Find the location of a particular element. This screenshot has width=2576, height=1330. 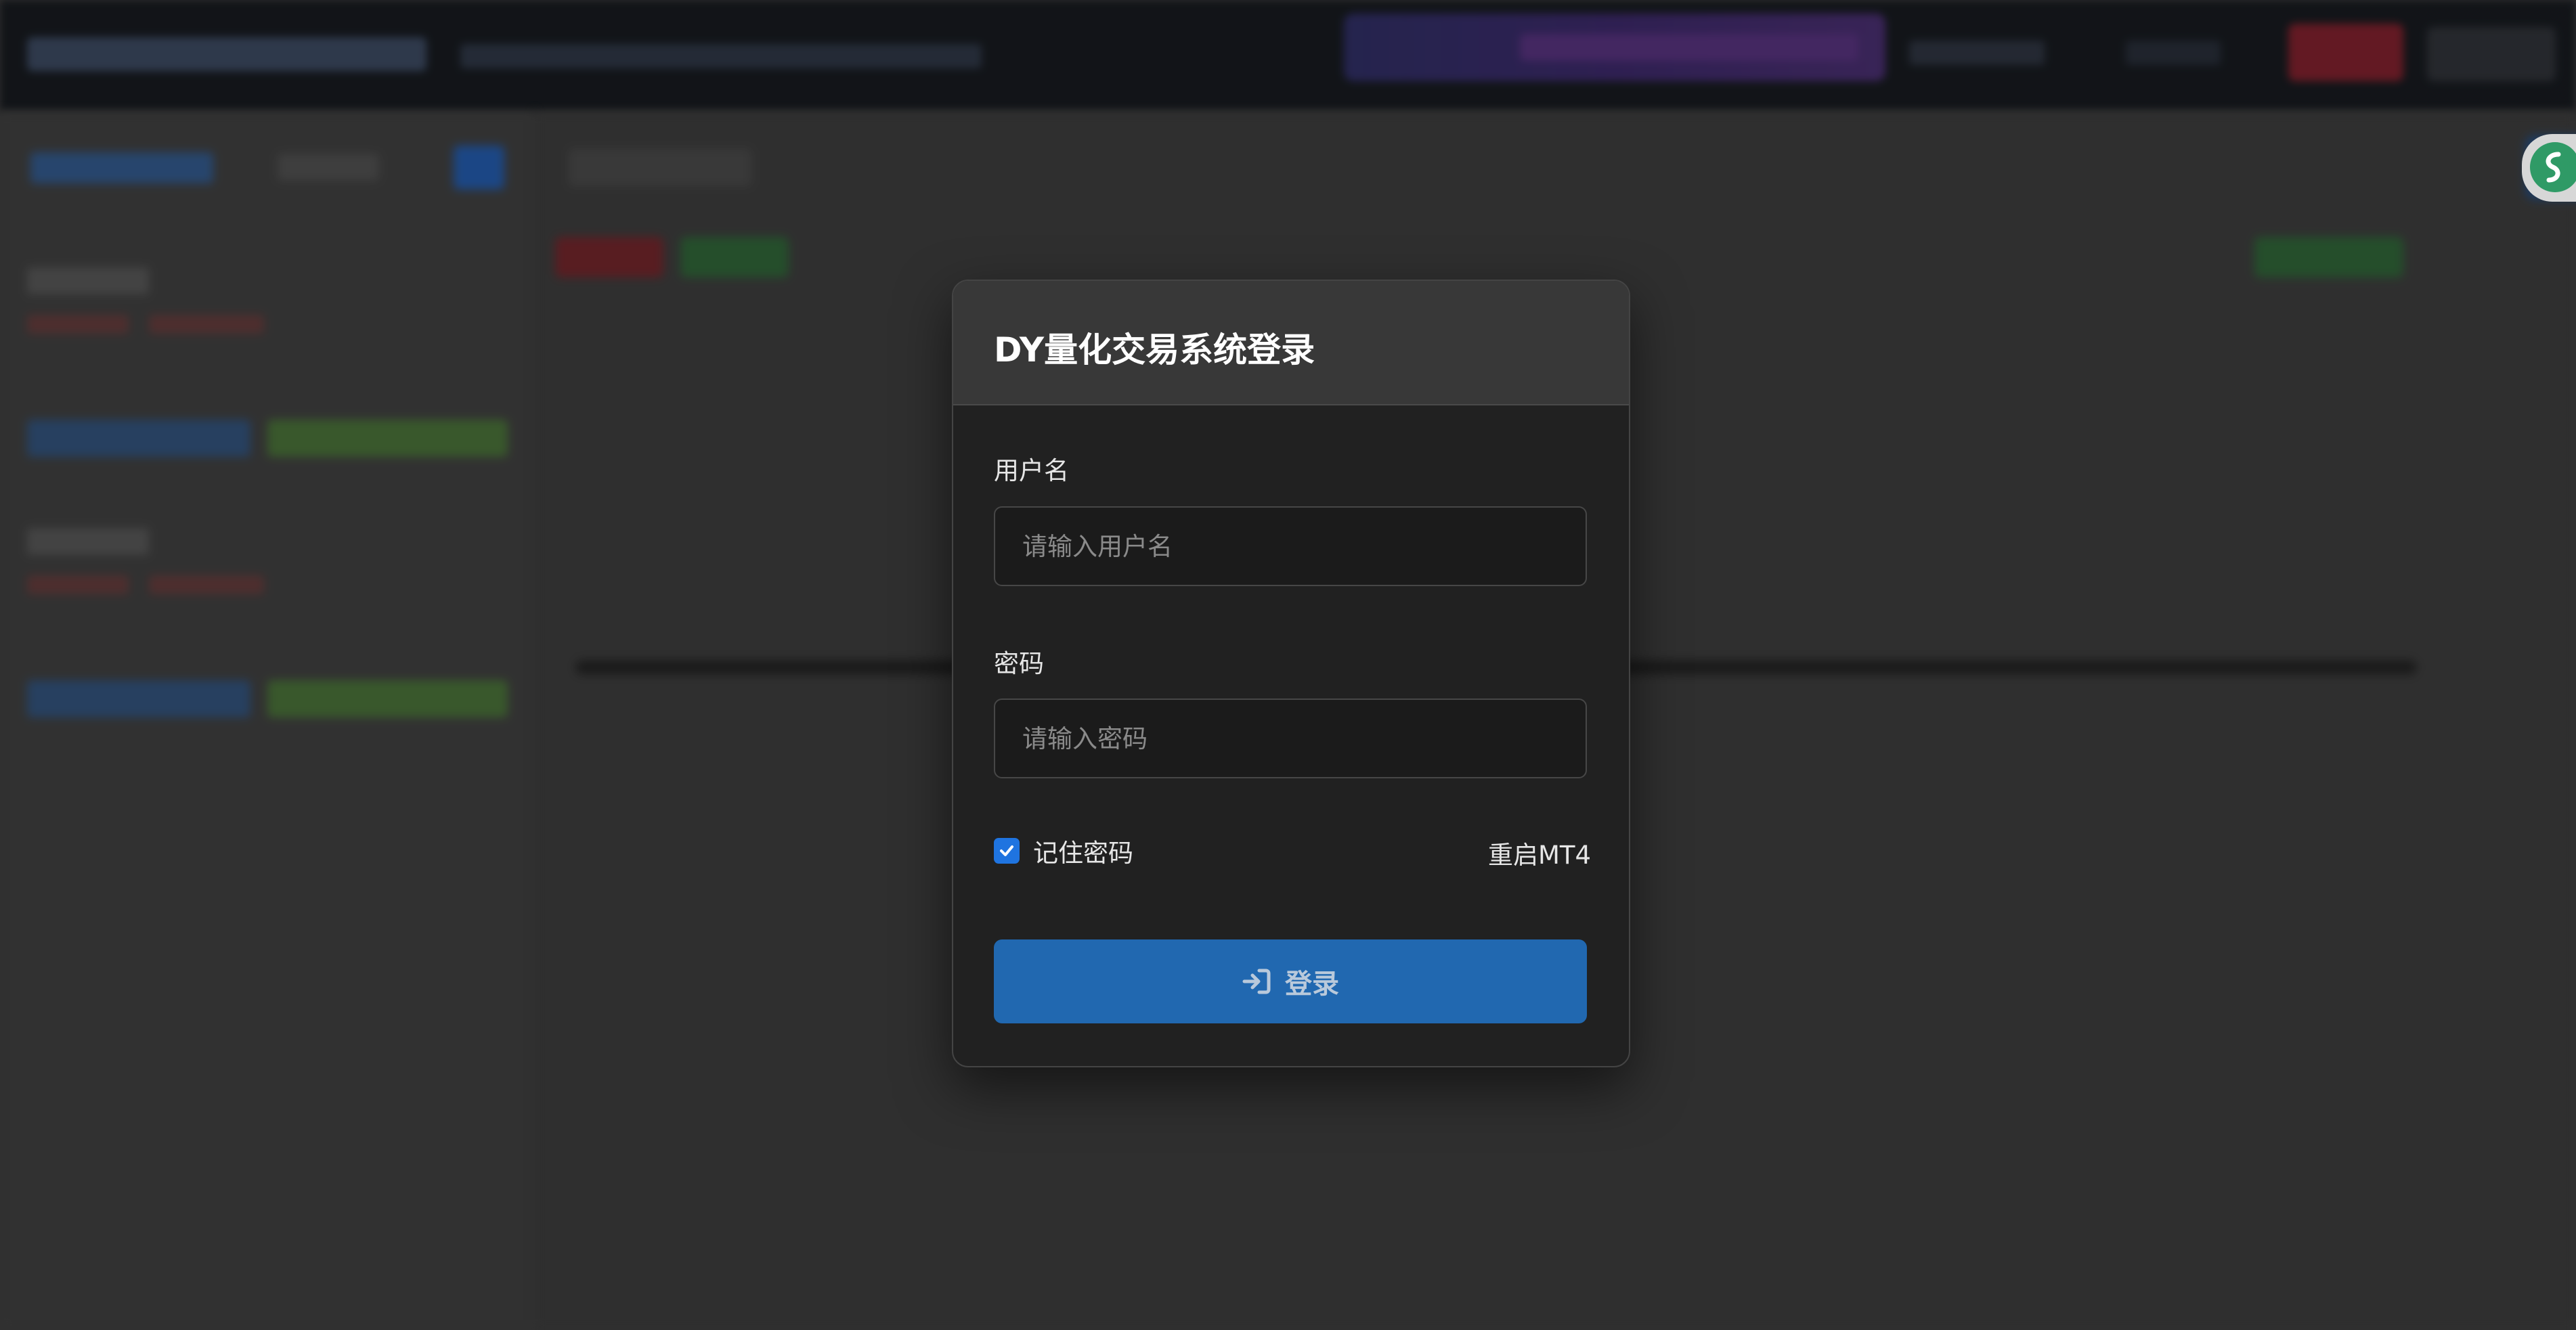

username-label: 用户名 is located at coordinates (1031, 471).